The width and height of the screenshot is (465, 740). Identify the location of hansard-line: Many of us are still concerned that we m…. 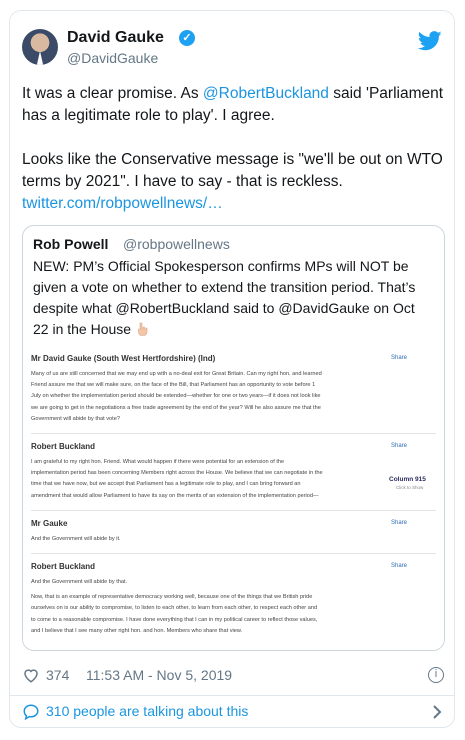
(176, 374).